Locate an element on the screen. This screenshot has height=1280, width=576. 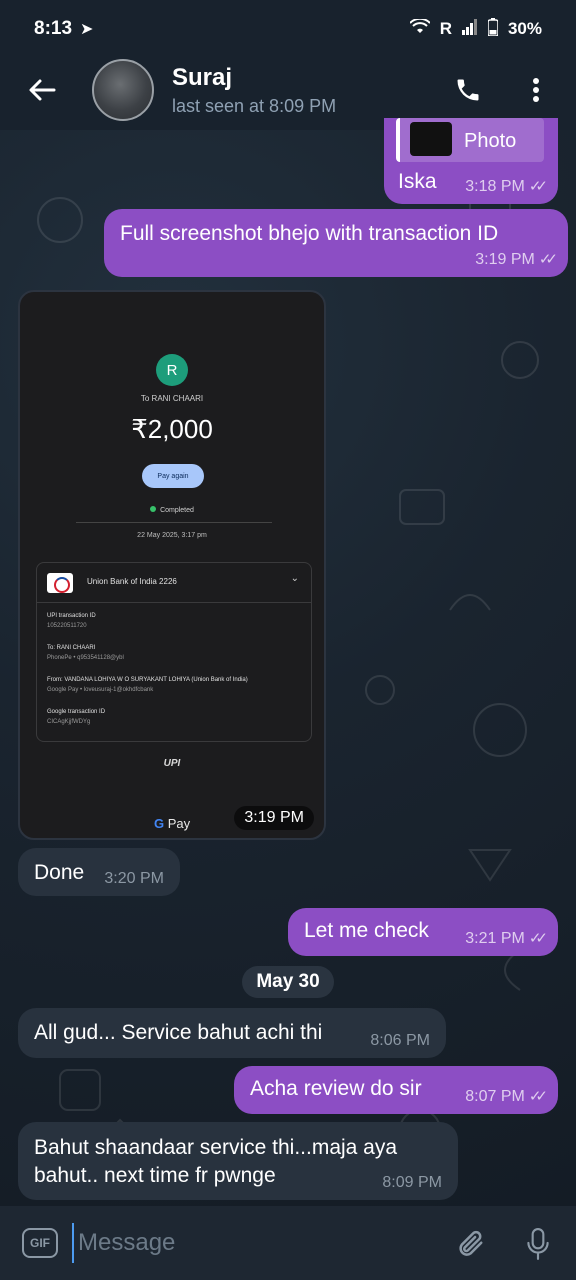
message-input is located at coordinates (242, 1243).